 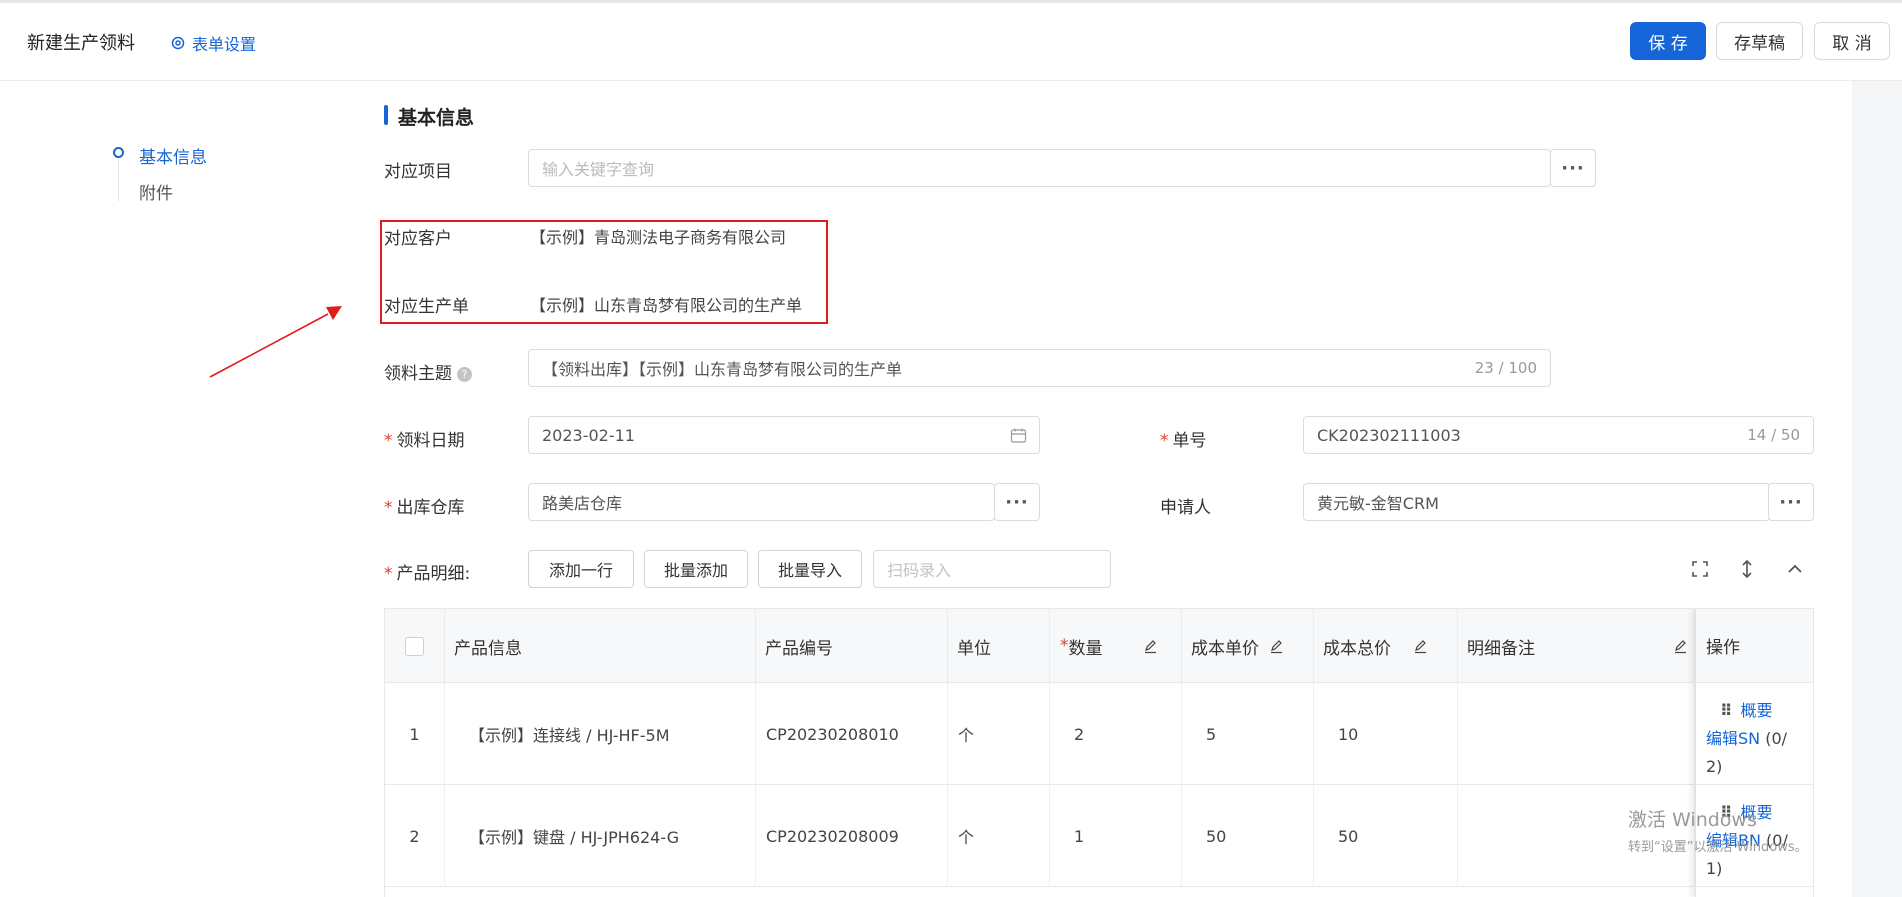 I want to click on save-draft-button: 存草稿, so click(x=1759, y=41).